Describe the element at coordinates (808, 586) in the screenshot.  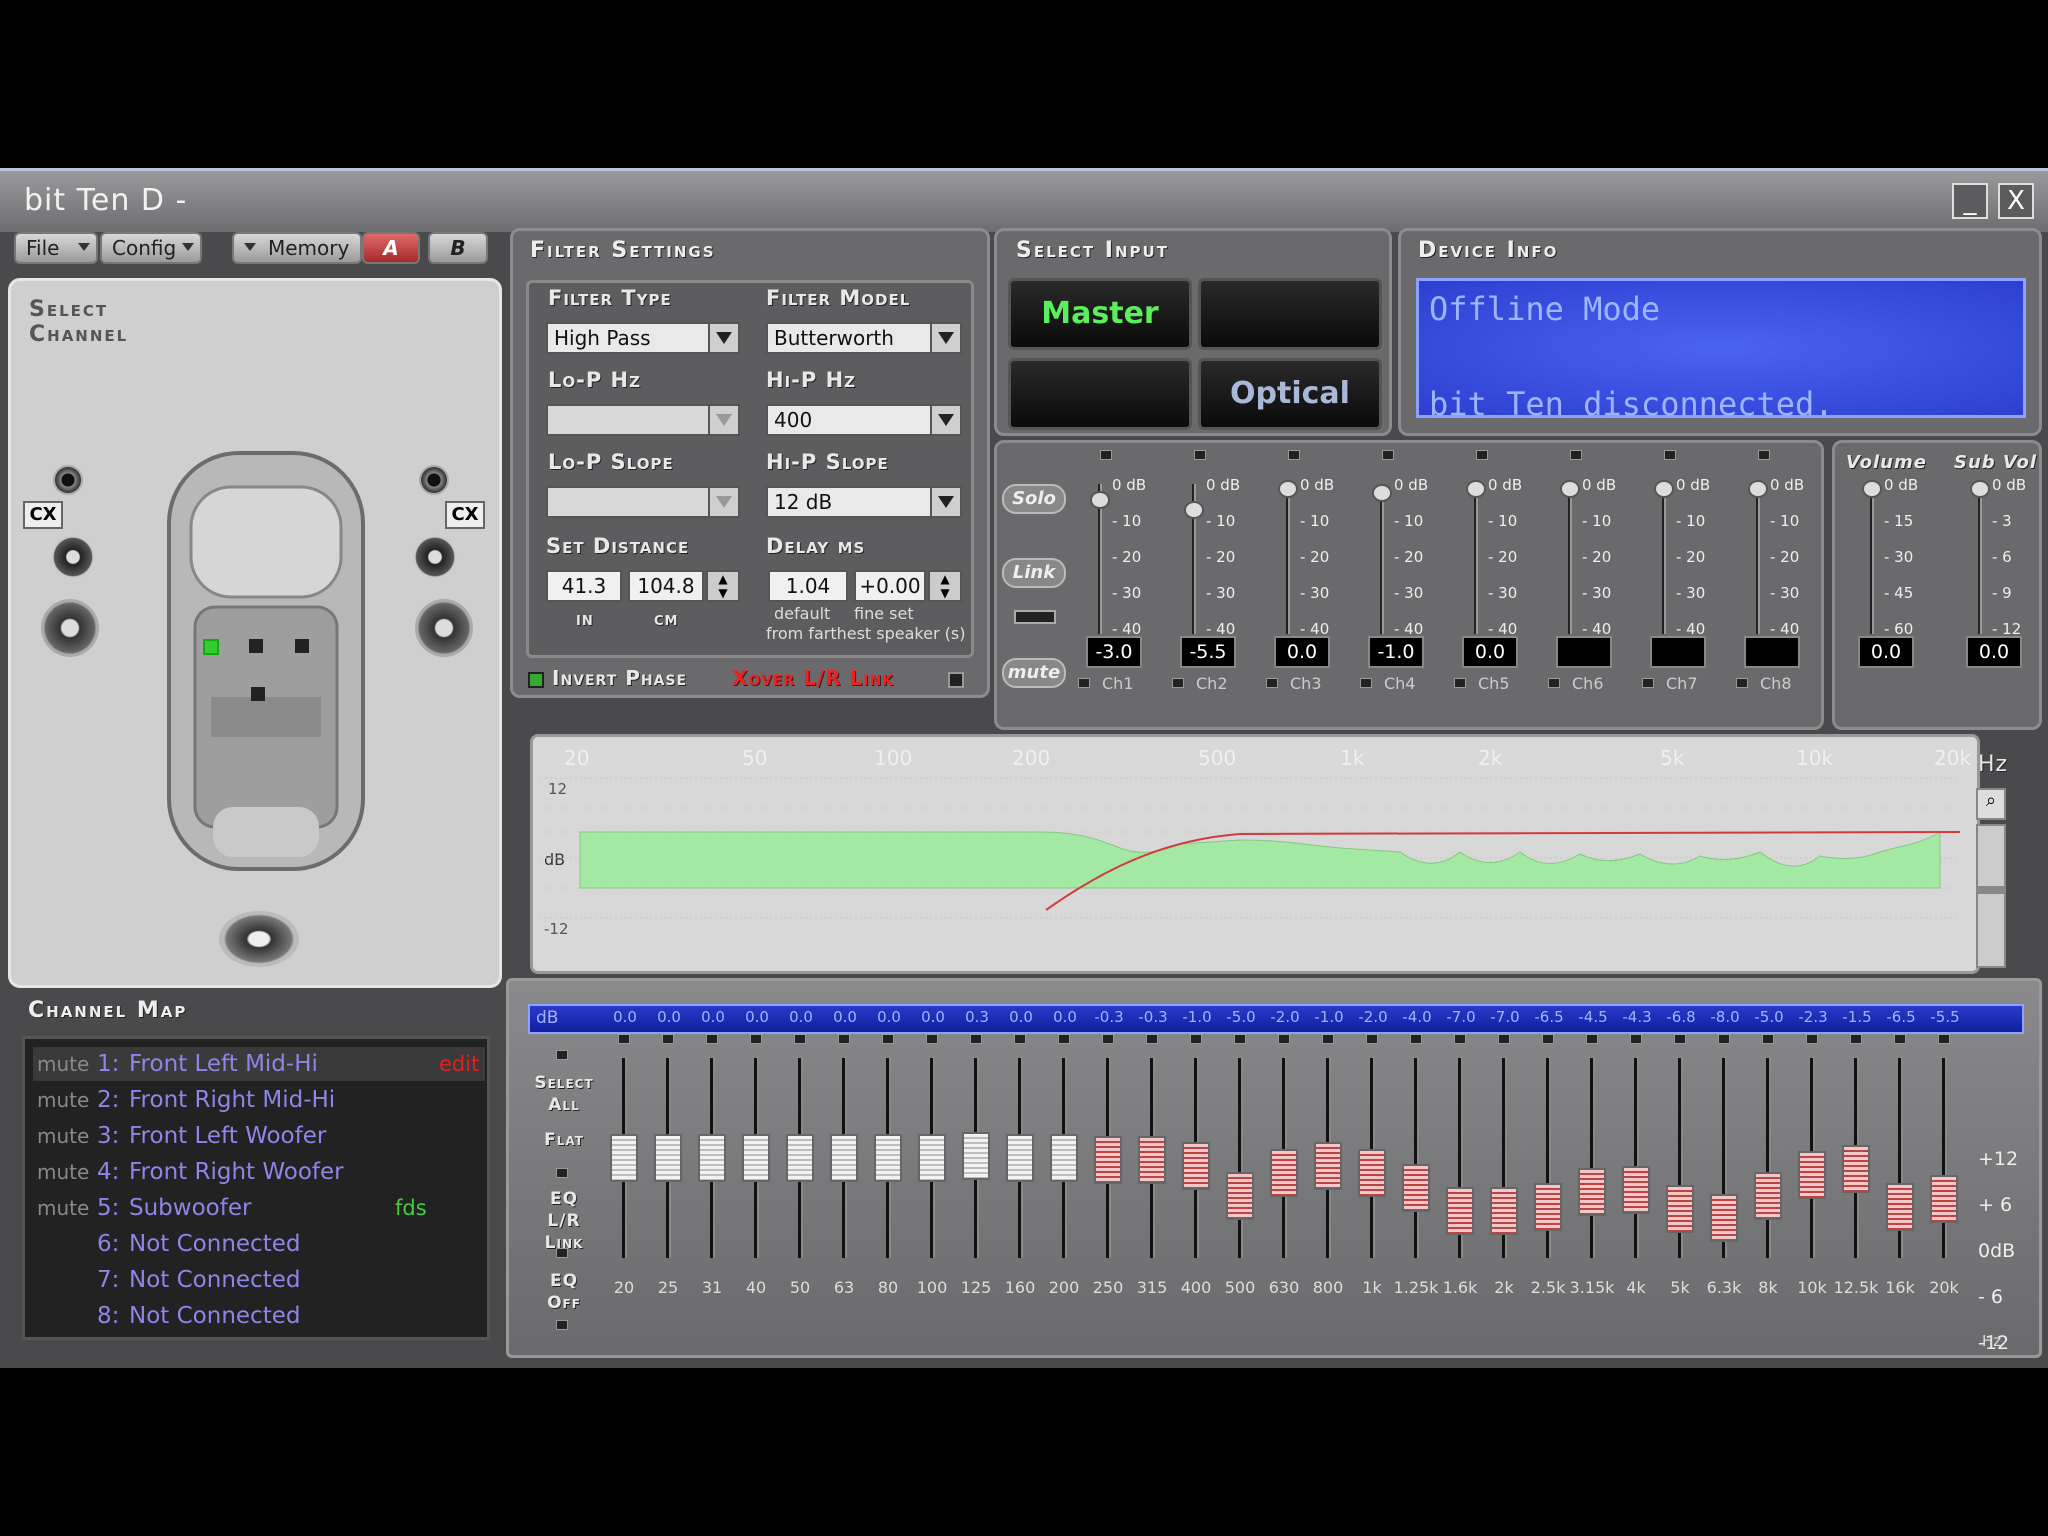
I see `delay-field: 1.04` at that location.